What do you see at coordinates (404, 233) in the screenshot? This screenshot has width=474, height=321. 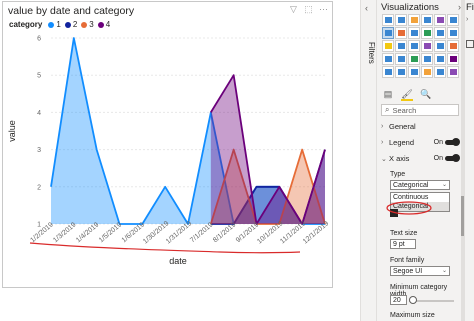 I see `text-size-label: Text size` at bounding box center [404, 233].